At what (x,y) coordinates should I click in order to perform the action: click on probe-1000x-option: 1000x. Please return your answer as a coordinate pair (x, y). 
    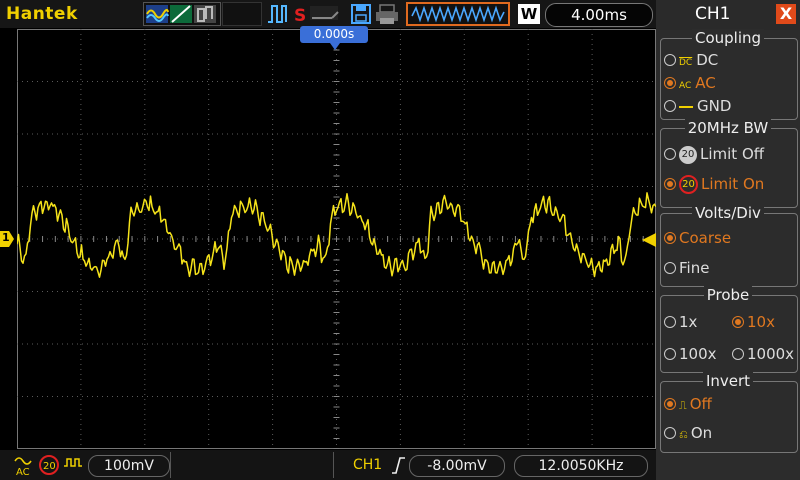
    Looking at the image, I should click on (763, 354).